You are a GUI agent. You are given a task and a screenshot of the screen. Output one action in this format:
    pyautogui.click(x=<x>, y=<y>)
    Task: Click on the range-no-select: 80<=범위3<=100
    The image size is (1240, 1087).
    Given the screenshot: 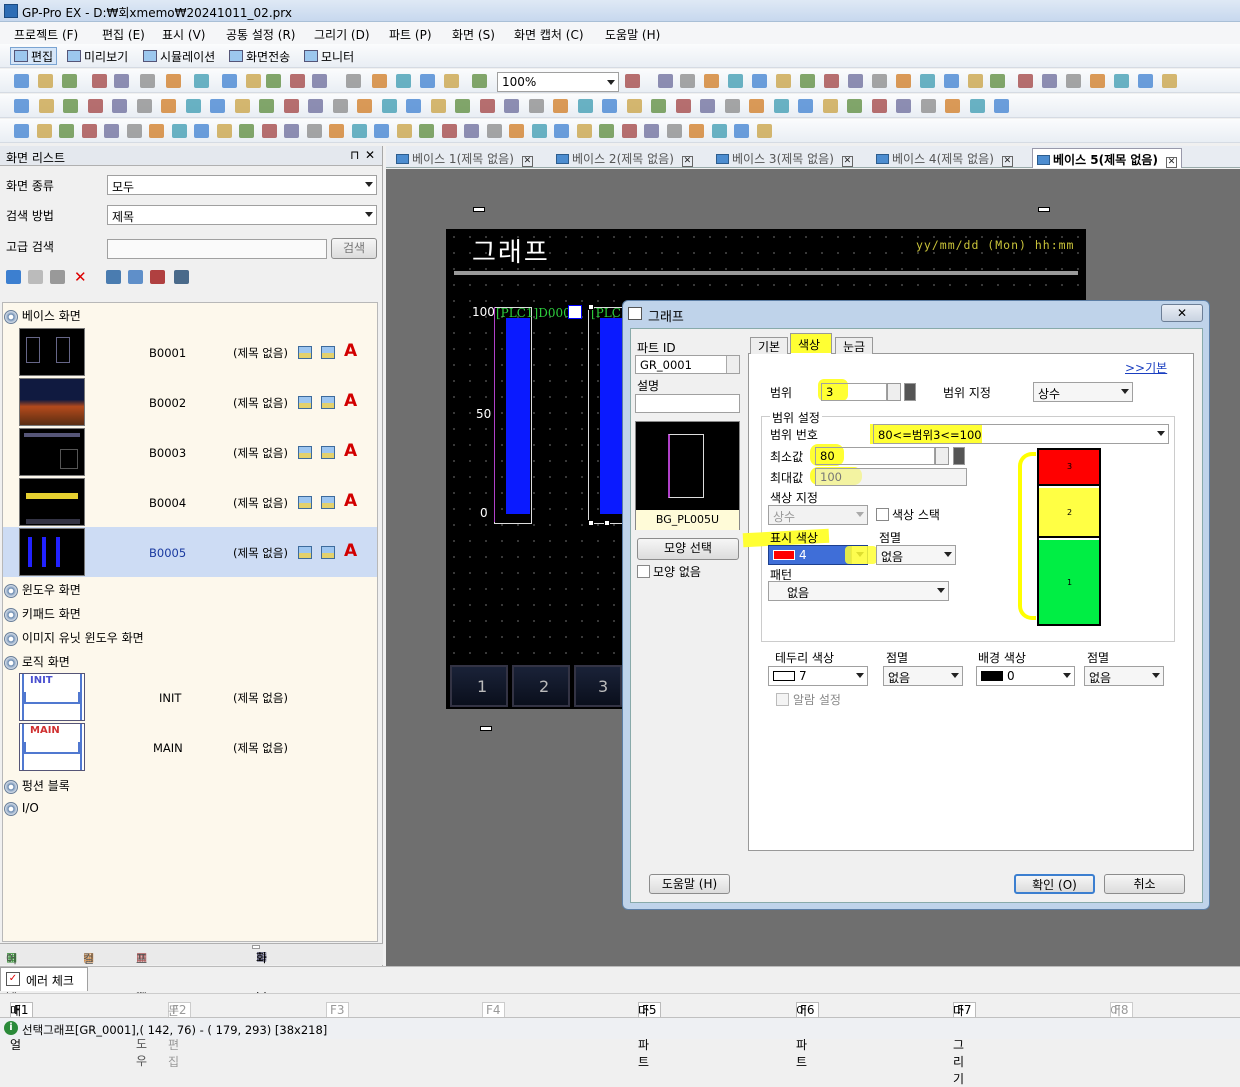 What is the action you would take?
    pyautogui.click(x=1021, y=434)
    